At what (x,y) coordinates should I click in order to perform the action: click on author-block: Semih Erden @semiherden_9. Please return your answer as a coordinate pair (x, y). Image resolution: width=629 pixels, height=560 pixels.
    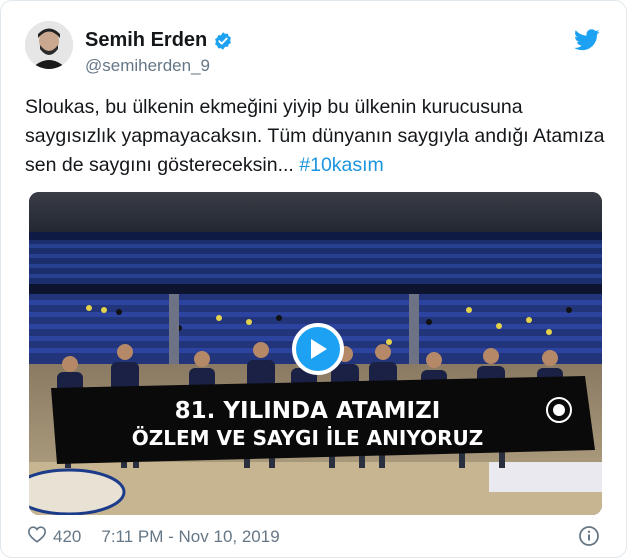
    Looking at the image, I should click on (159, 52).